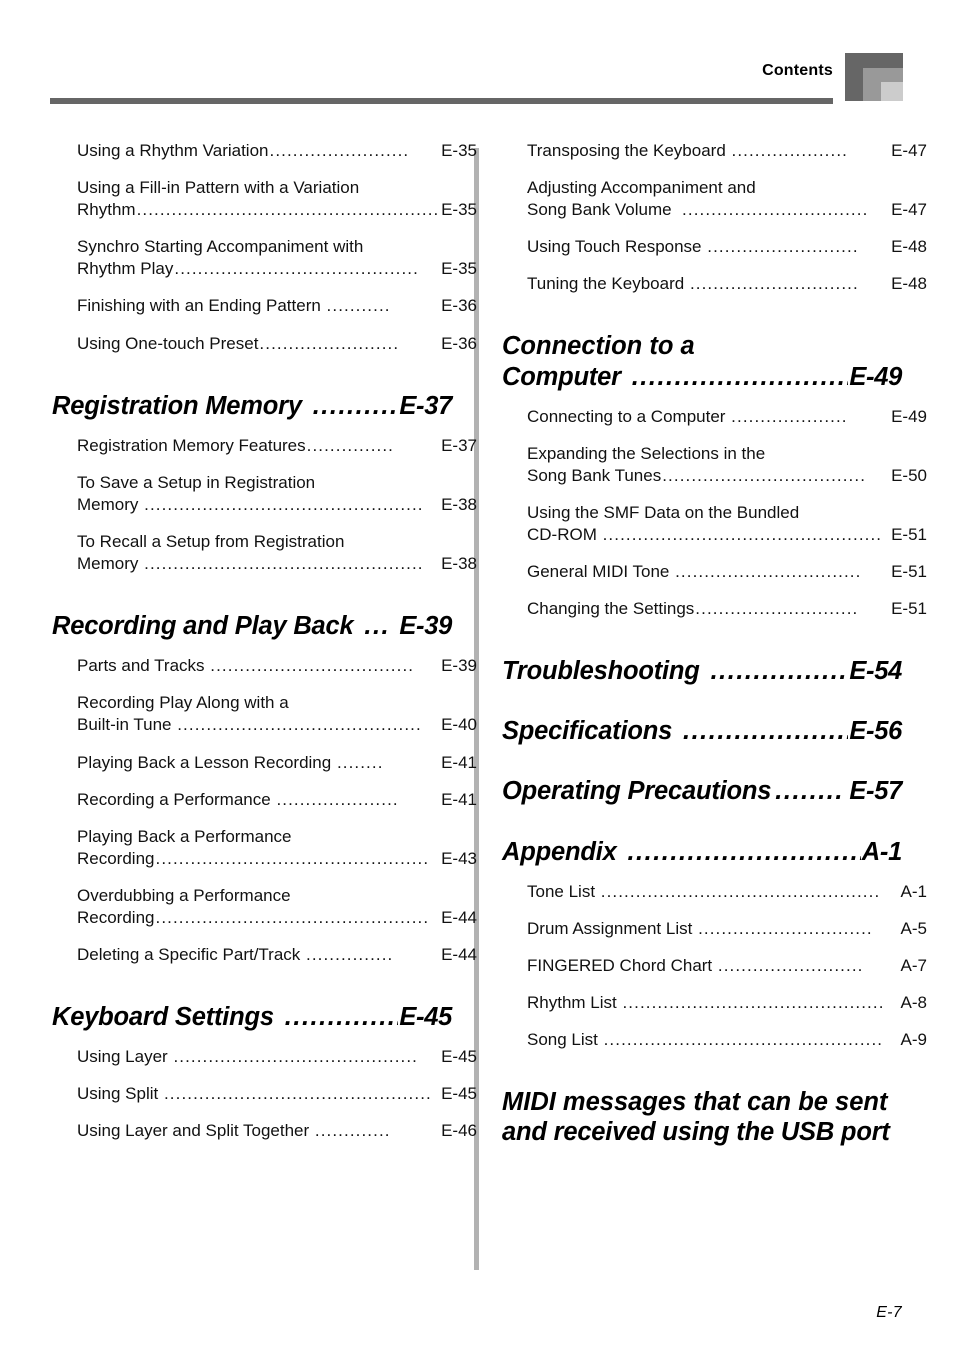  What do you see at coordinates (252, 626) in the screenshot?
I see `toc-section-entry: Recording and Play Back ... E-39` at bounding box center [252, 626].